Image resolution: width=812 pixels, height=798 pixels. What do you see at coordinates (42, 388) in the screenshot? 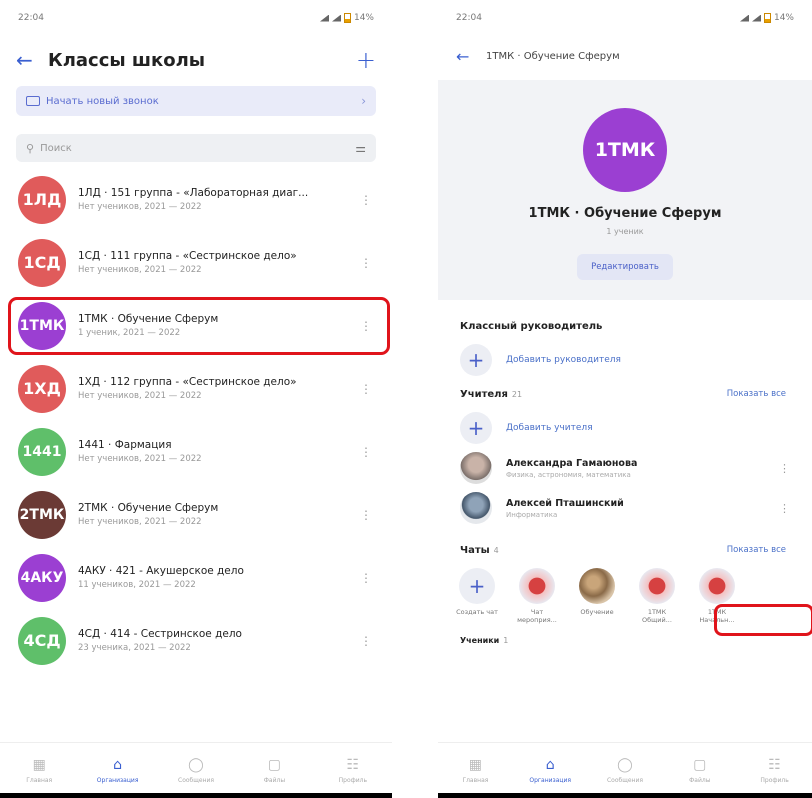
I see `class-avatar: 1ХД` at bounding box center [42, 388].